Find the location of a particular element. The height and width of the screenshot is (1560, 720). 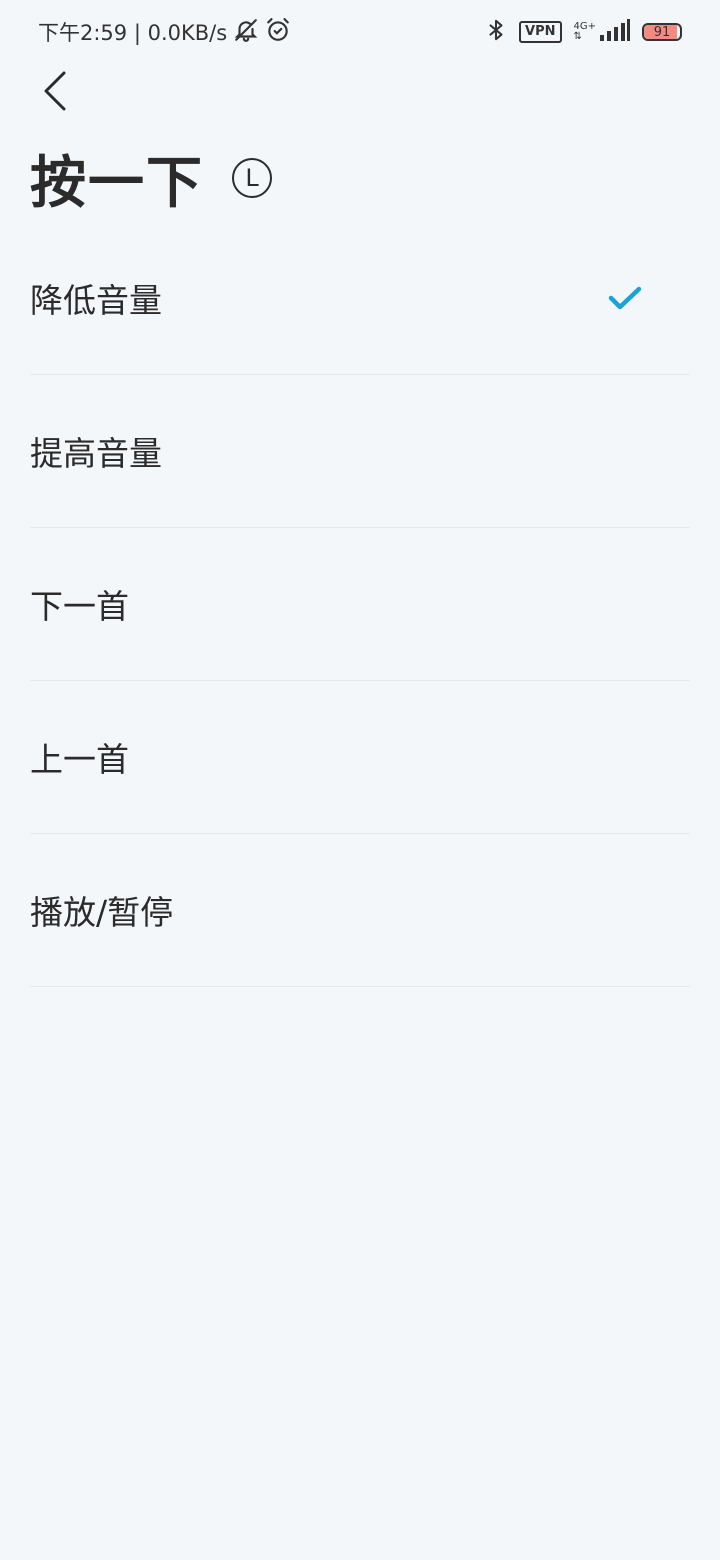

status-left: 下午2:59 | 0.0KB/s is located at coordinates (164, 32).